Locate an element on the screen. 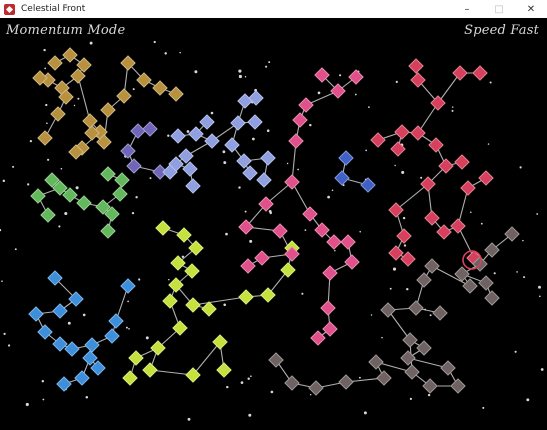 The height and width of the screenshot is (430, 547). maximize-button: □ is located at coordinates (499, 9).